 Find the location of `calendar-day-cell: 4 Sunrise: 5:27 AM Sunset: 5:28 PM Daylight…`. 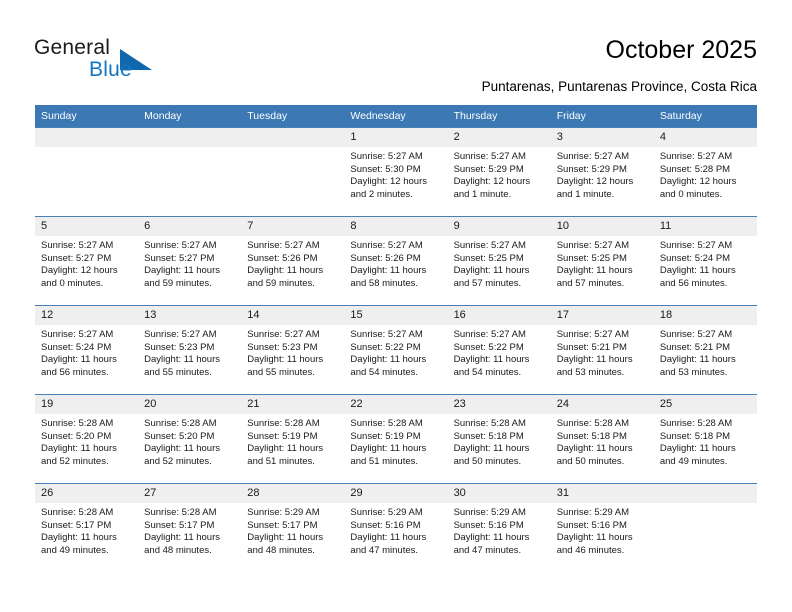

calendar-day-cell: 4 Sunrise: 5:27 AM Sunset: 5:28 PM Daylight… is located at coordinates (705, 172).